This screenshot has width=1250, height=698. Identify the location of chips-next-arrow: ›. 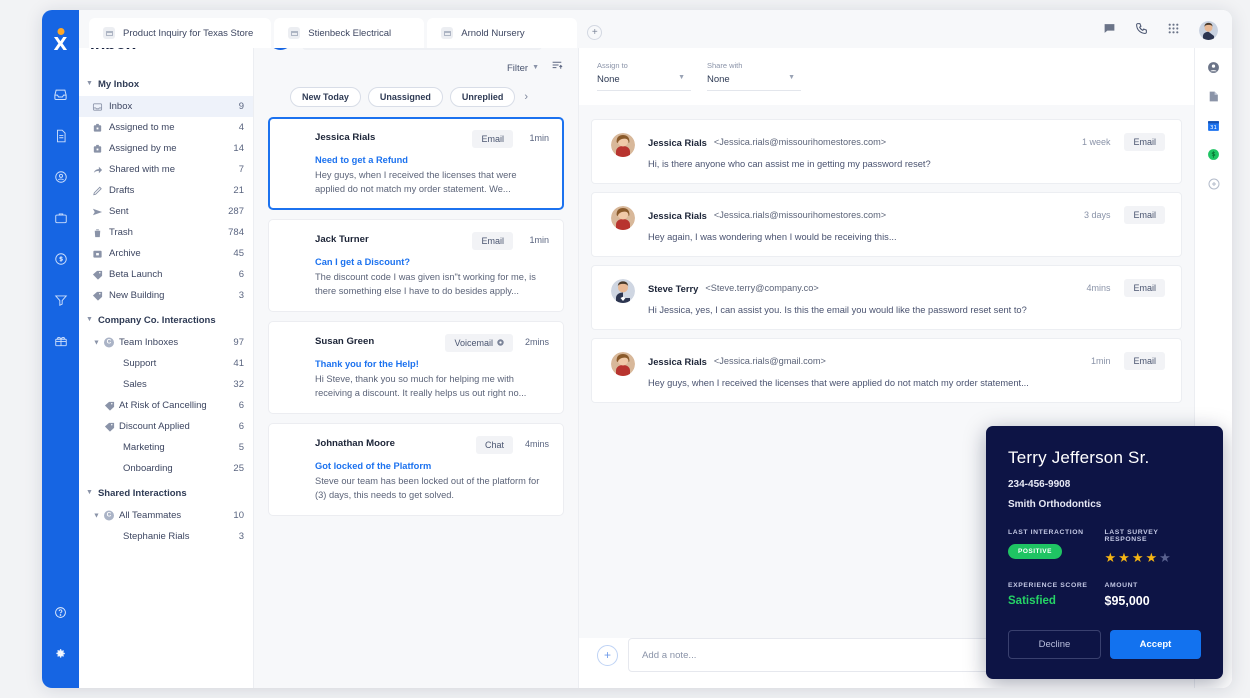
(526, 97).